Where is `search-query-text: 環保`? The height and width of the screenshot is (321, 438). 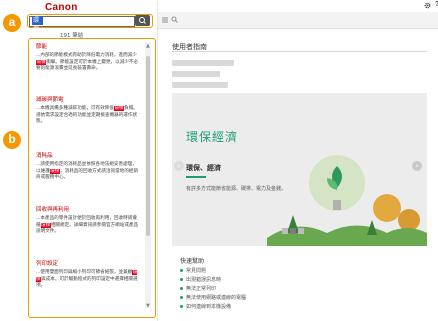
search-query-text: 環保 is located at coordinates (37, 24).